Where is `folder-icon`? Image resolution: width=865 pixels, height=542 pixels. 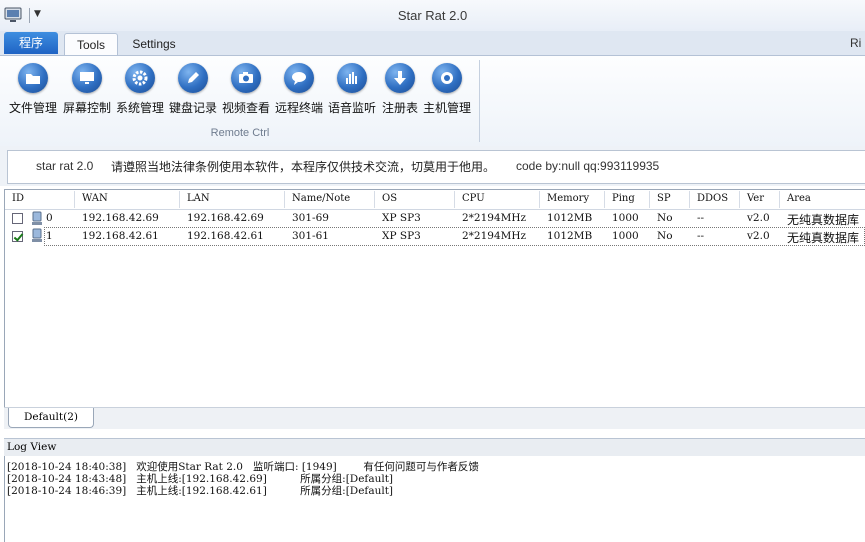 folder-icon is located at coordinates (33, 78).